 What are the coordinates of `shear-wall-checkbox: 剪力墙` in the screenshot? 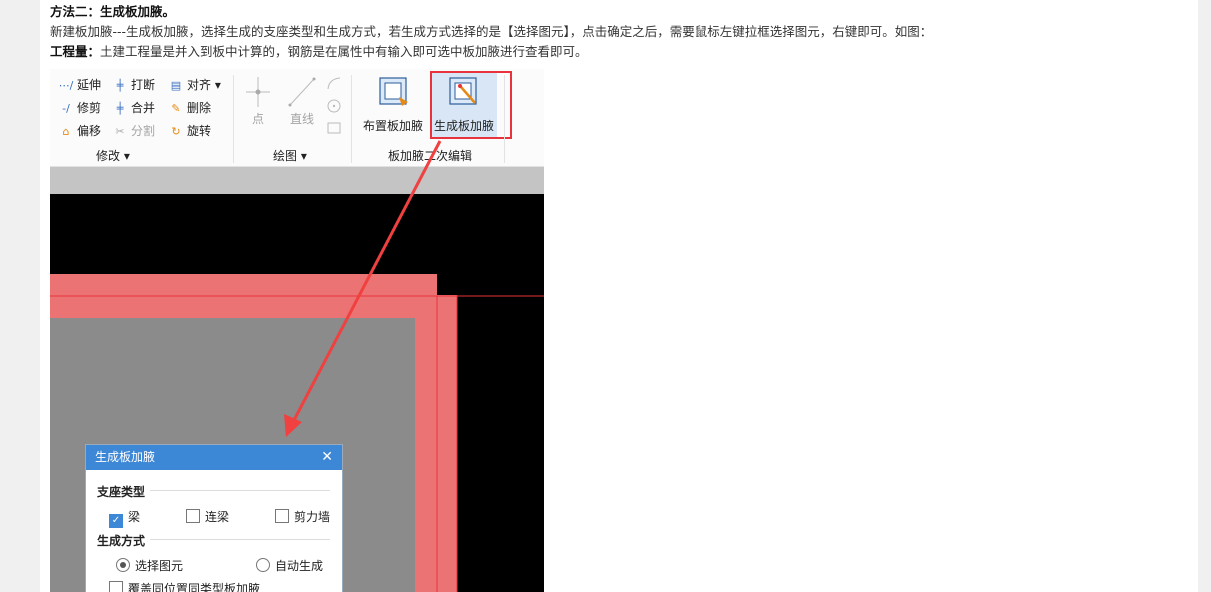 It's located at (302, 516).